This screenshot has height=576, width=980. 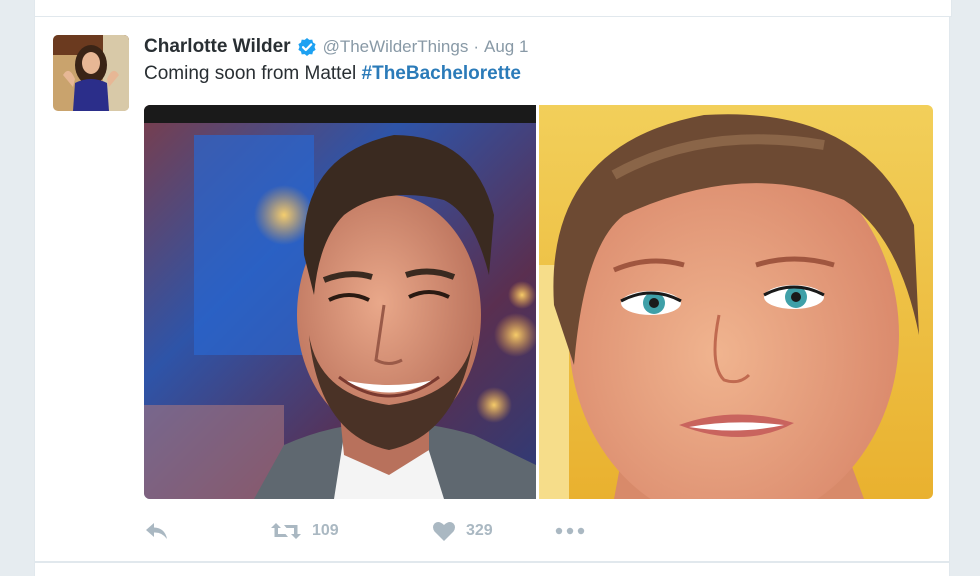 I want to click on hashtag-link: #TheBachelorette, so click(x=441, y=73).